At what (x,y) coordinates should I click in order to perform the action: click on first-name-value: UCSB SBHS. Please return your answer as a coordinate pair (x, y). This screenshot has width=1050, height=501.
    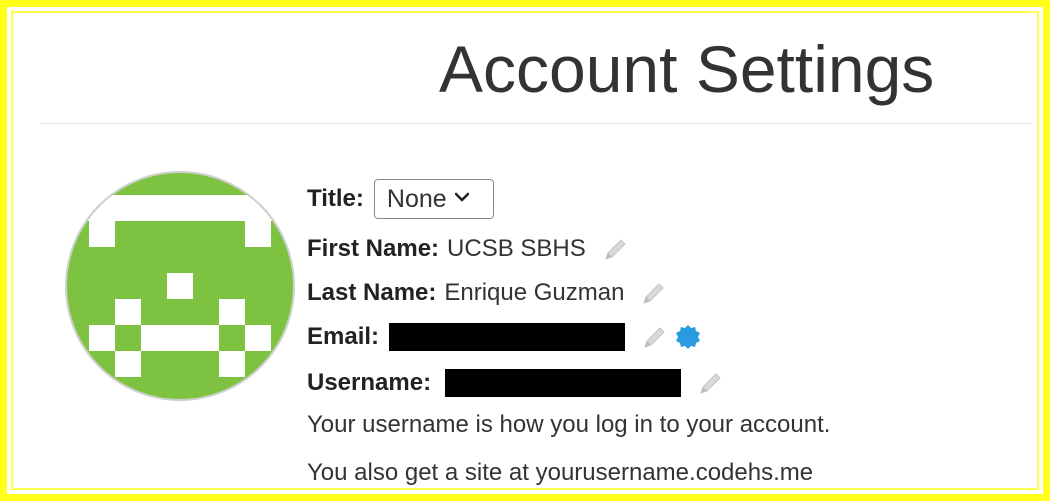
    Looking at the image, I should click on (516, 248).